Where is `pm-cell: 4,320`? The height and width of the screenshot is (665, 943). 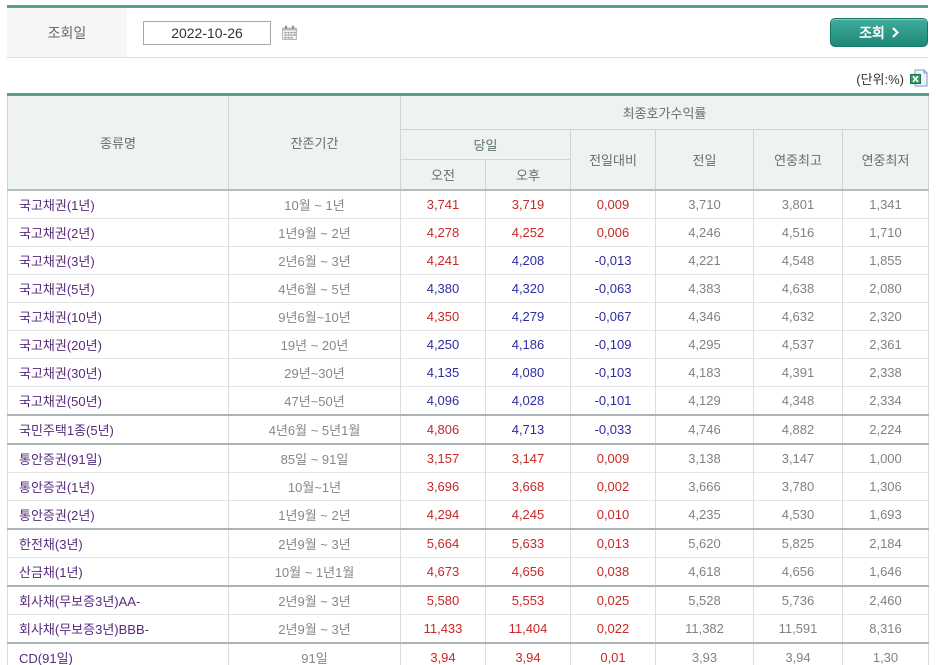
pm-cell: 4,320 is located at coordinates (528, 288).